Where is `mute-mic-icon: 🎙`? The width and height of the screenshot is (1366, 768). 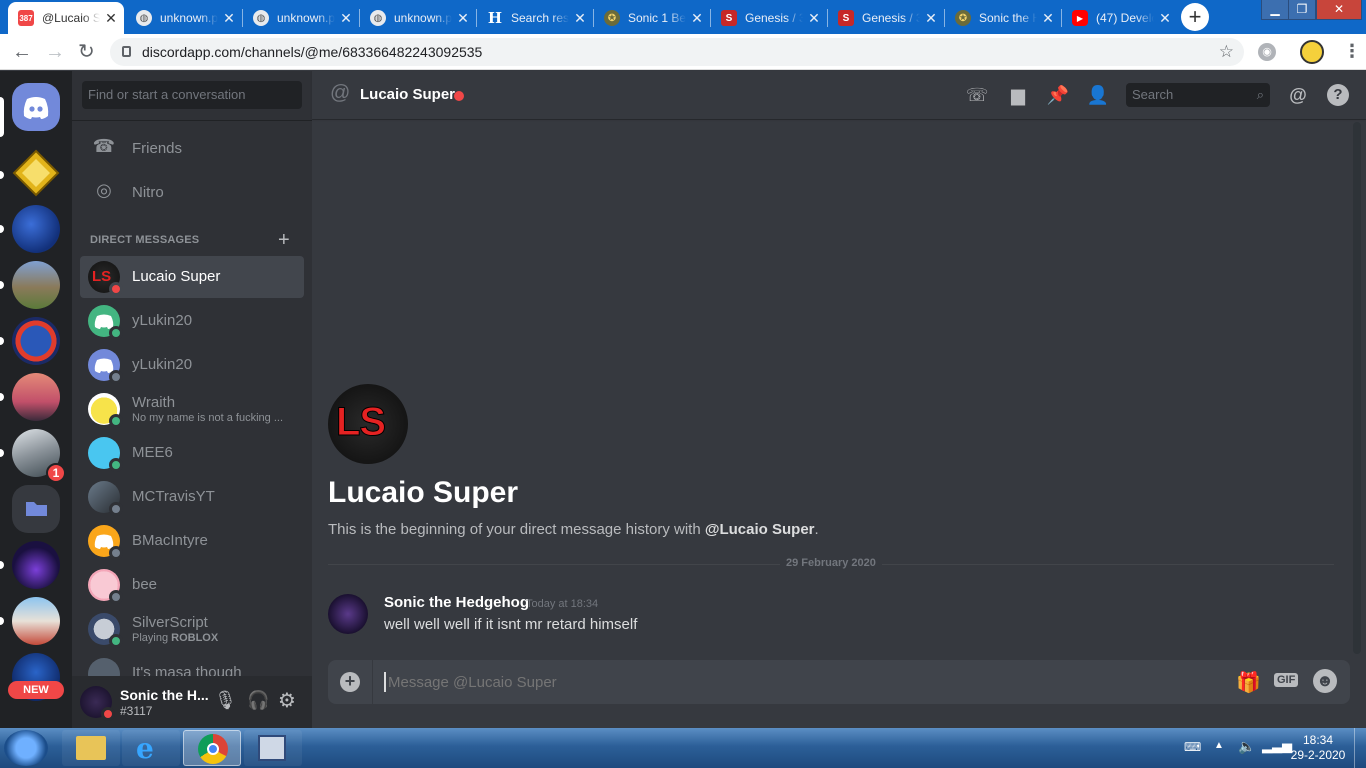 mute-mic-icon: 🎙 is located at coordinates (225, 700).